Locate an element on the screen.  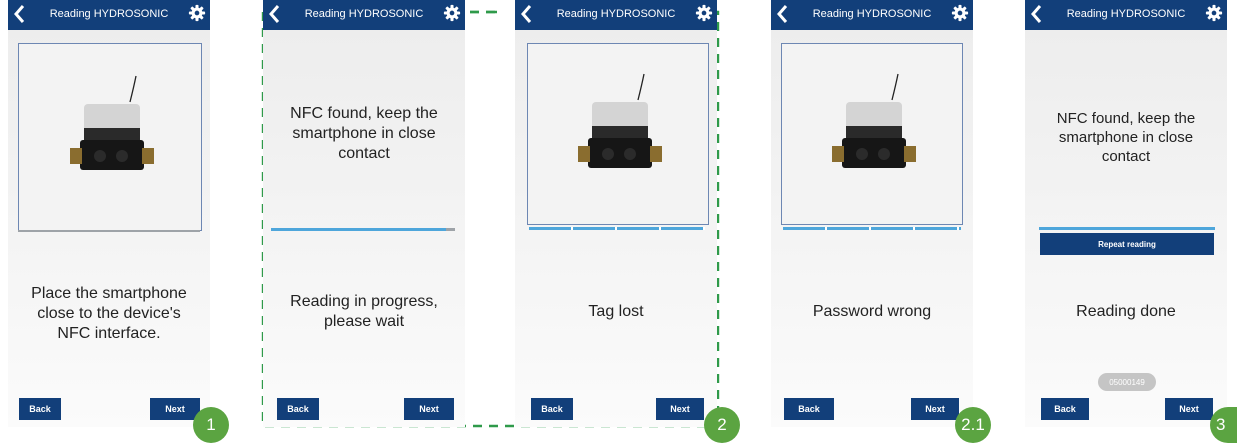
progress-bar-empty is located at coordinates (109, 231).